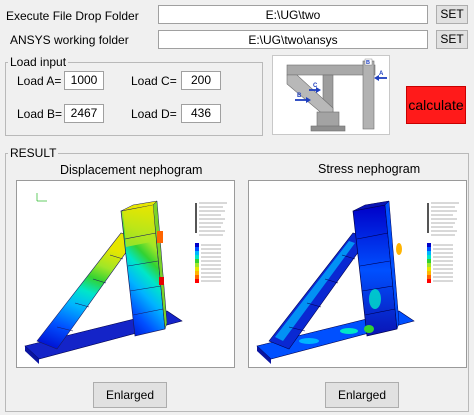  What do you see at coordinates (131, 170) in the screenshot?
I see `displacement-title: Displacement nephogram` at bounding box center [131, 170].